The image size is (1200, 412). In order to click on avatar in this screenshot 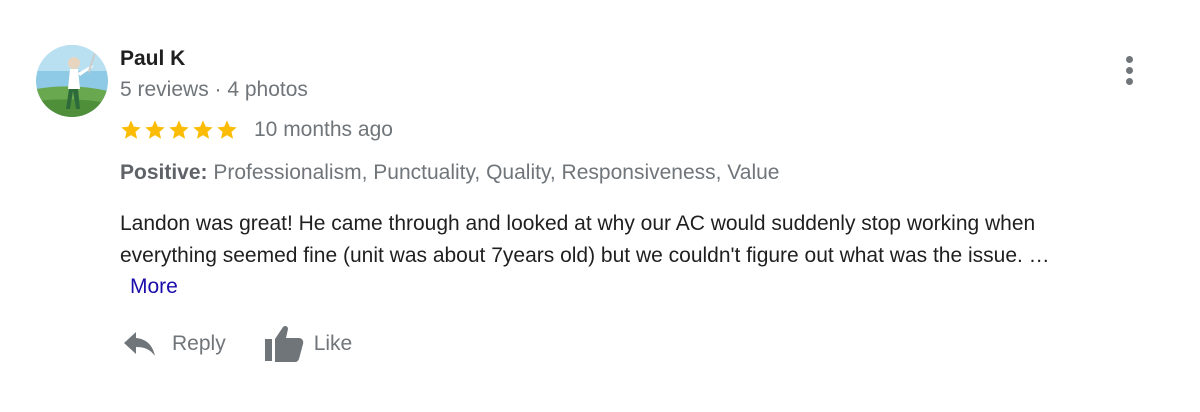, I will do `click(72, 81)`.